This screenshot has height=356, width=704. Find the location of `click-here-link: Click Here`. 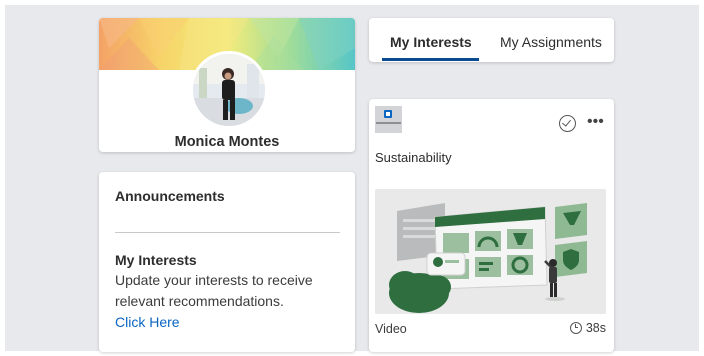

click-here-link: Click Here is located at coordinates (147, 322).